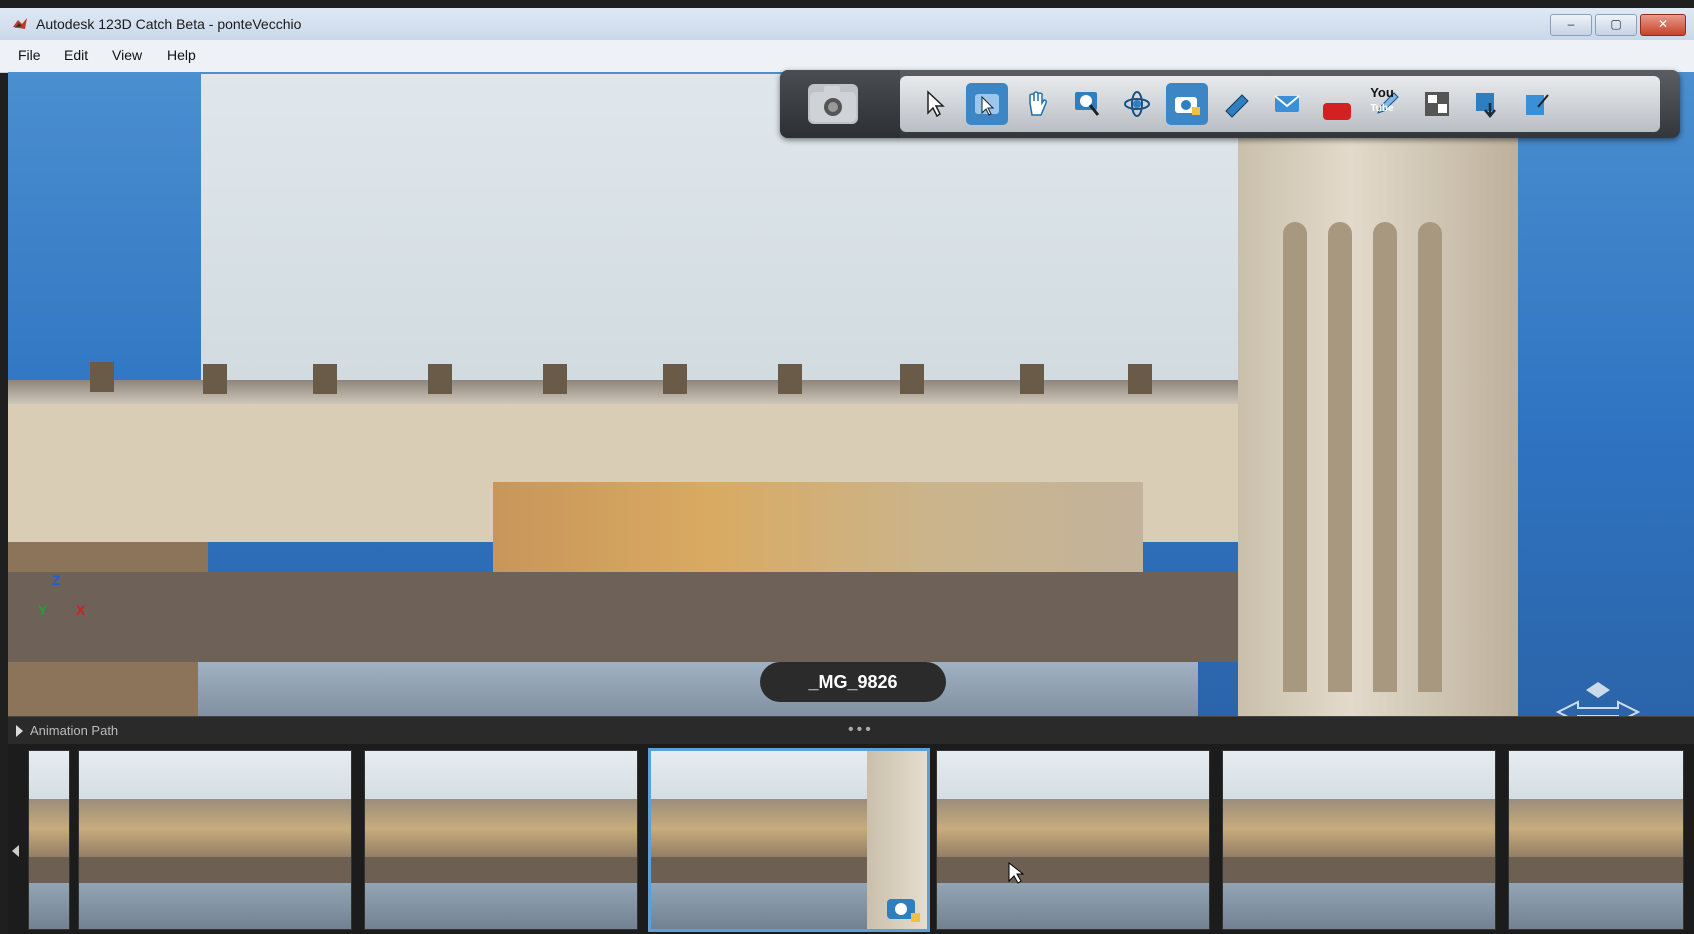 The height and width of the screenshot is (934, 1694). What do you see at coordinates (833, 104) in the screenshot?
I see `camera-icon` at bounding box center [833, 104].